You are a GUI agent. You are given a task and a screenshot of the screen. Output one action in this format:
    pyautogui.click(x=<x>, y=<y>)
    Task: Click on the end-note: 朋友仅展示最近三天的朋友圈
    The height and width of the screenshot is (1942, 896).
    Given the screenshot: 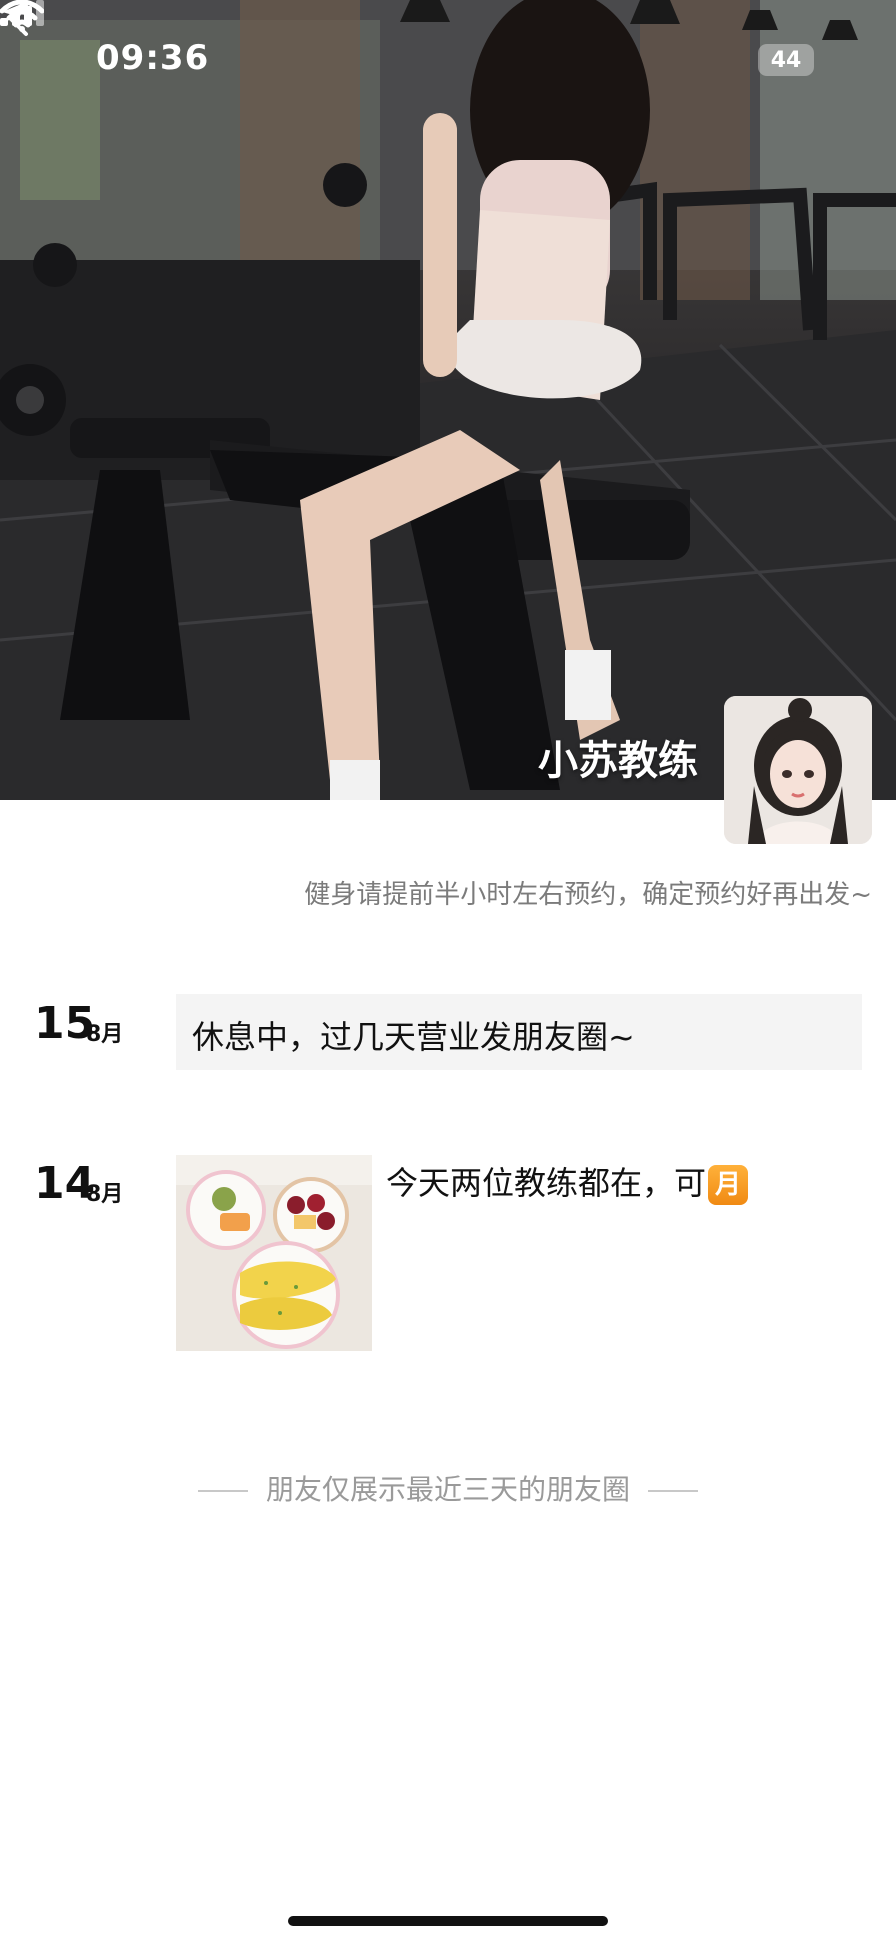 What is the action you would take?
    pyautogui.click(x=448, y=1488)
    